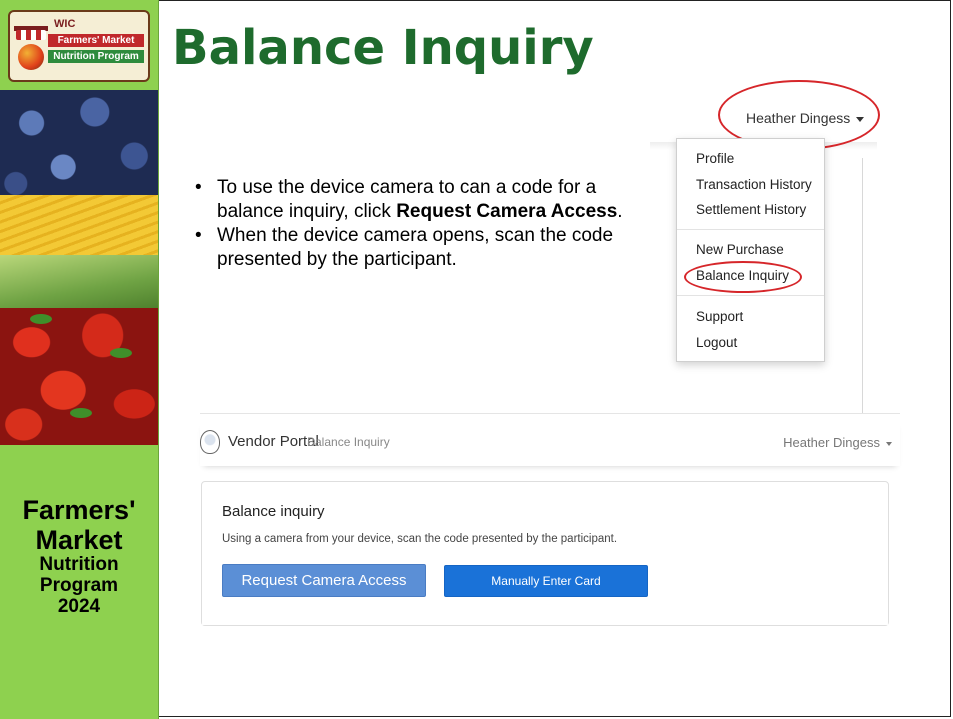 This screenshot has height=719, width=953. Describe the element at coordinates (719, 316) in the screenshot. I see `menu-item-support: Support` at that location.